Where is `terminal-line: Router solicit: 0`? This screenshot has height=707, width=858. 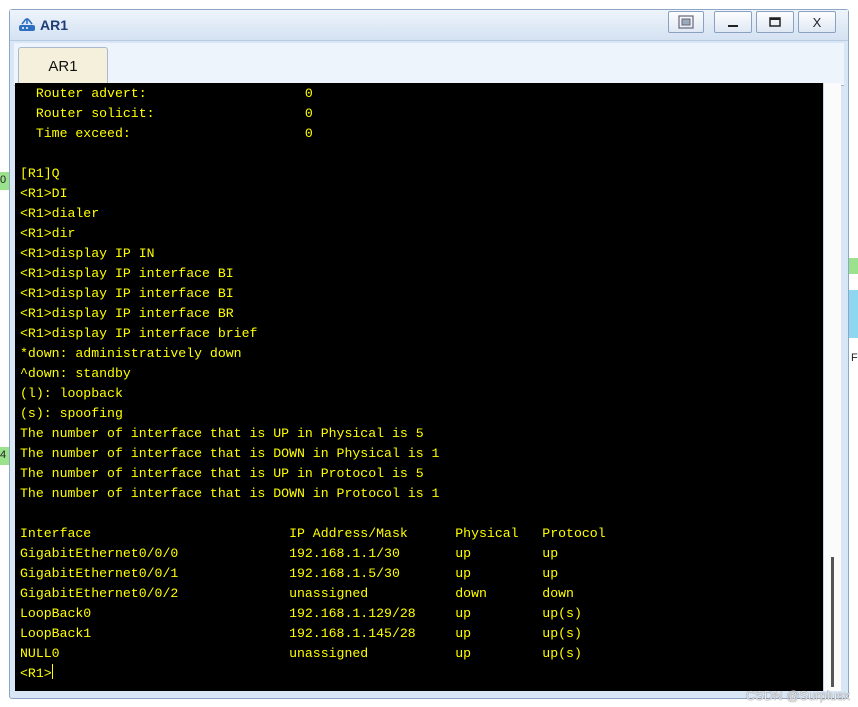
terminal-line: Router solicit: 0 is located at coordinates (166, 113).